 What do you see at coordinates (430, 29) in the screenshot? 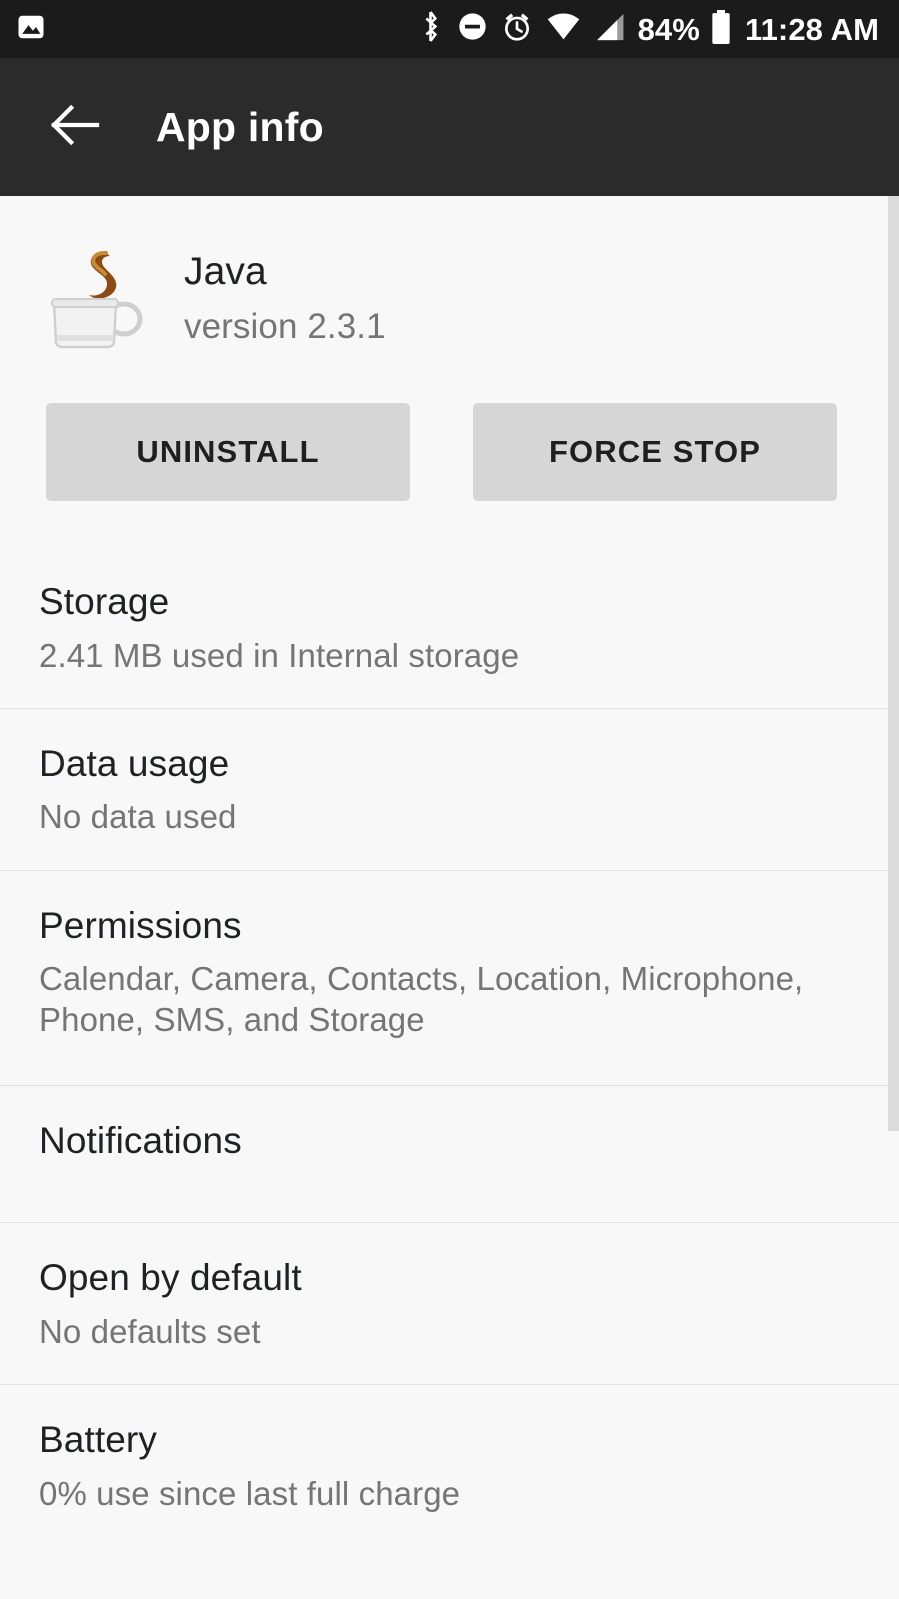
I see `bluetooth-icon` at bounding box center [430, 29].